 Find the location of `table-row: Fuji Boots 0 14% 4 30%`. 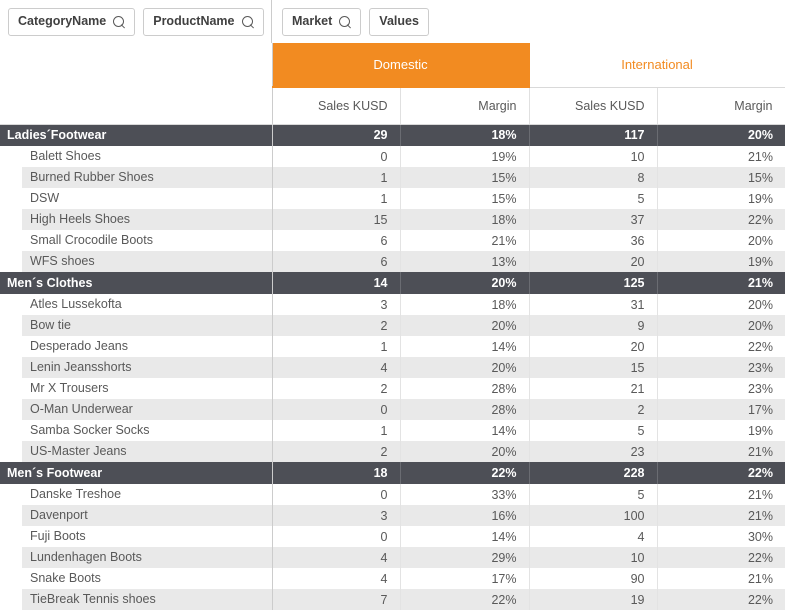

table-row: Fuji Boots 0 14% 4 30% is located at coordinates (392, 536).